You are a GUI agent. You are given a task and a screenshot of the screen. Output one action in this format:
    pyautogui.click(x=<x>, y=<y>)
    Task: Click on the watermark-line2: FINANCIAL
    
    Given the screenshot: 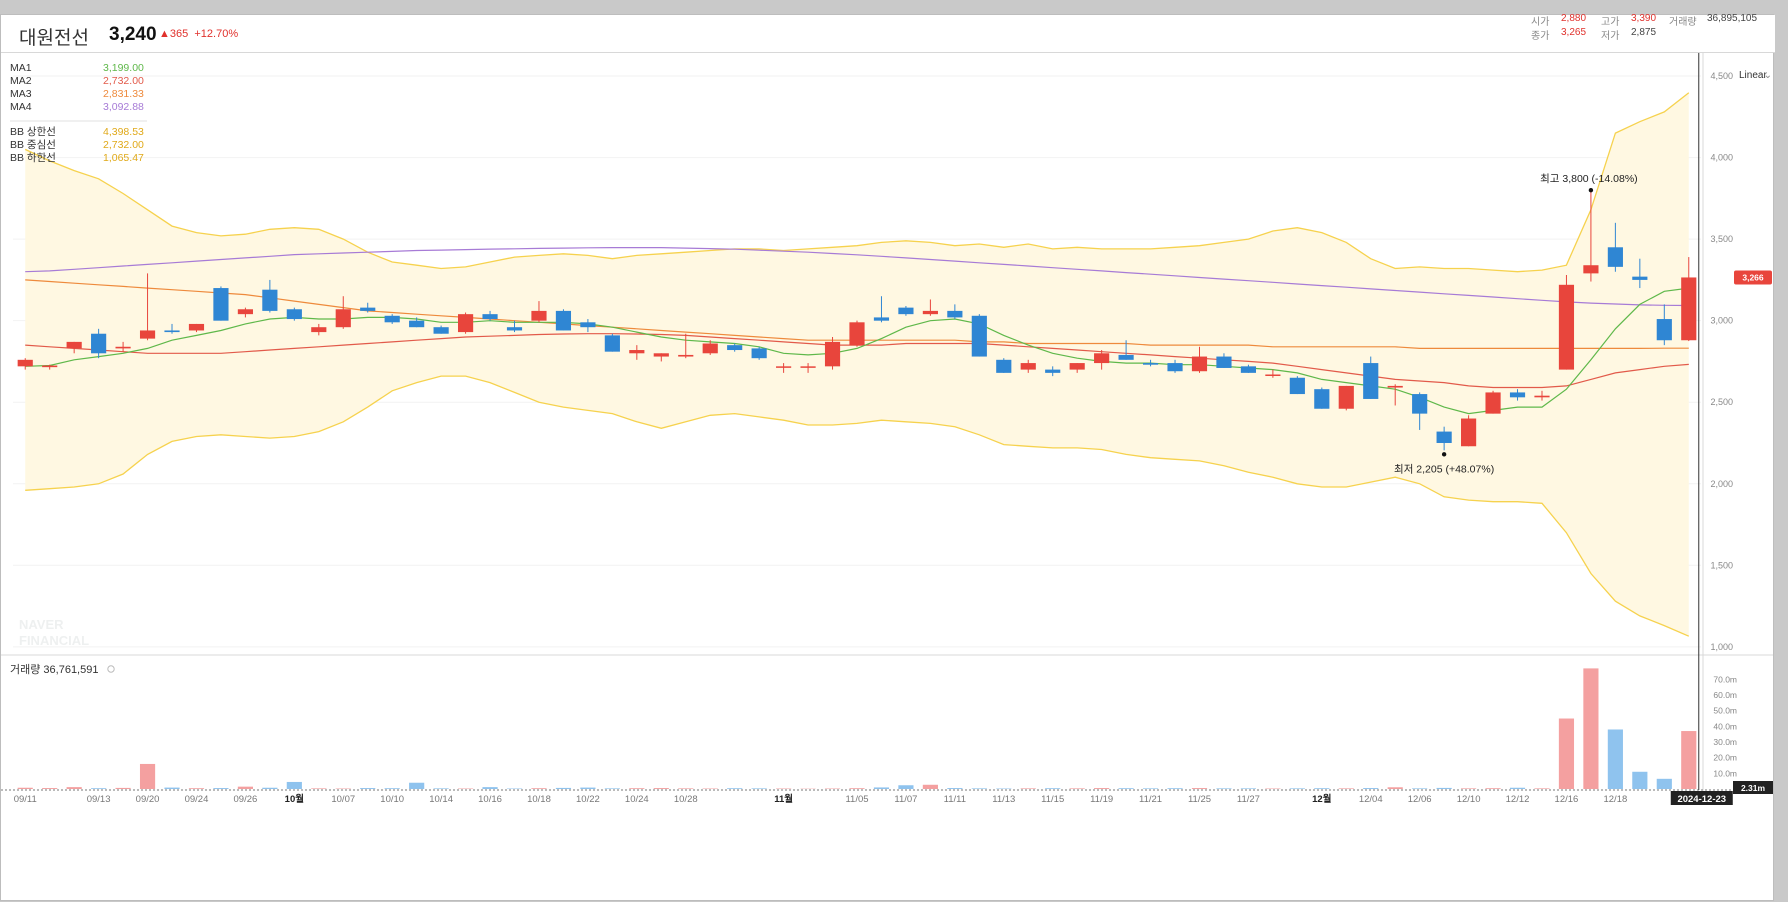 What is the action you would take?
    pyautogui.click(x=54, y=640)
    